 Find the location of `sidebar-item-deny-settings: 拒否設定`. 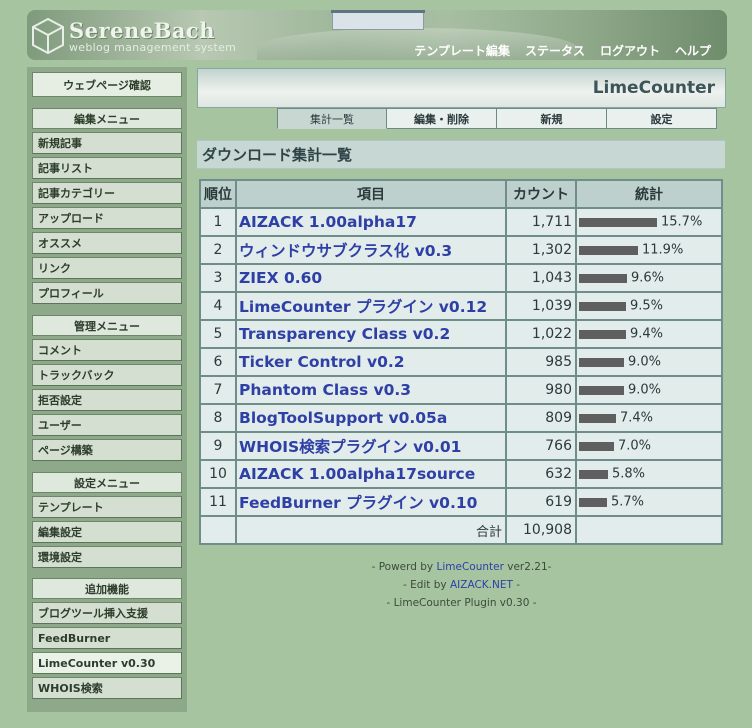

sidebar-item-deny-settings: 拒否設定 is located at coordinates (107, 400).